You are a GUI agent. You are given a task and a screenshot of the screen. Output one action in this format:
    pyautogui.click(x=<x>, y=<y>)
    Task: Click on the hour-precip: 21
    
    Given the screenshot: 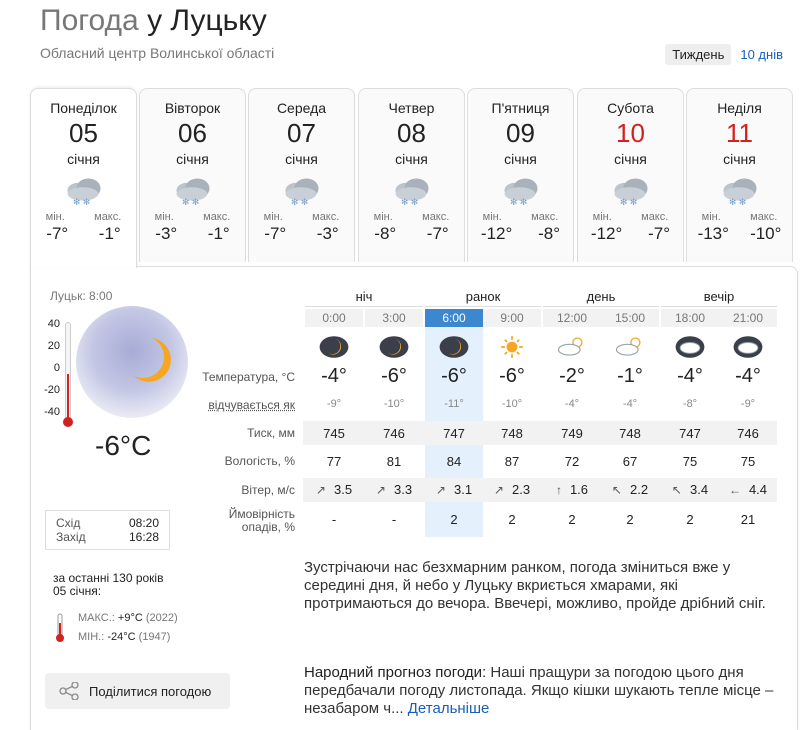 What is the action you would take?
    pyautogui.click(x=748, y=519)
    